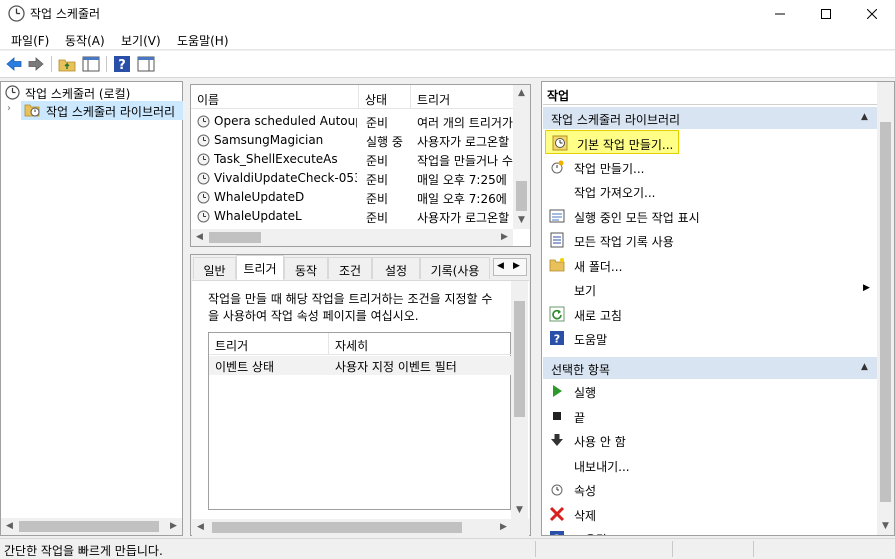  What do you see at coordinates (95, 110) in the screenshot?
I see `tree-item-library: › 작업 스케줄러 라이브러리` at bounding box center [95, 110].